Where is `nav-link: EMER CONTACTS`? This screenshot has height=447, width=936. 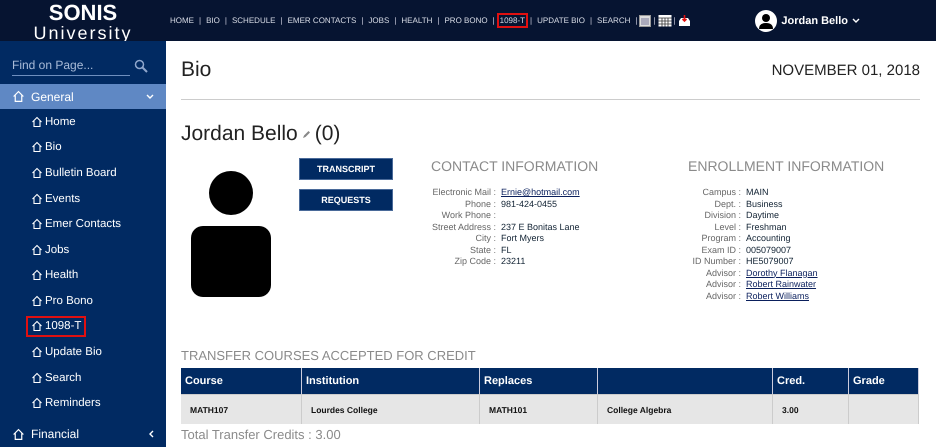
nav-link: EMER CONTACTS is located at coordinates (322, 20).